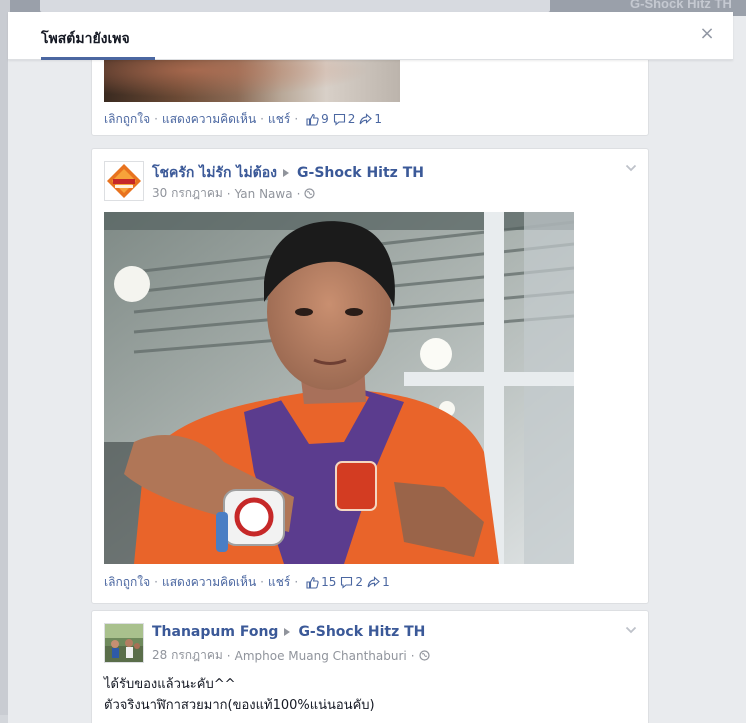 This screenshot has height=723, width=746. What do you see at coordinates (234, 193) in the screenshot?
I see `post-meta: 30 กรกฎาคม · Yan Nawa ·` at bounding box center [234, 193].